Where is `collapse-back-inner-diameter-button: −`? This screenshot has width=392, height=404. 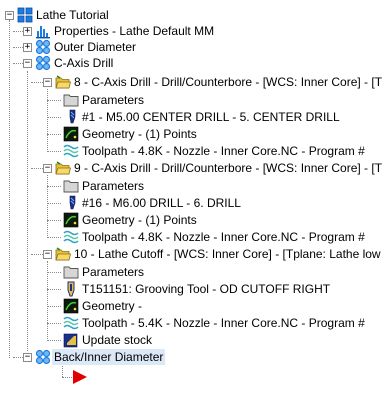
collapse-back-inner-diameter-button: − is located at coordinates (27, 357).